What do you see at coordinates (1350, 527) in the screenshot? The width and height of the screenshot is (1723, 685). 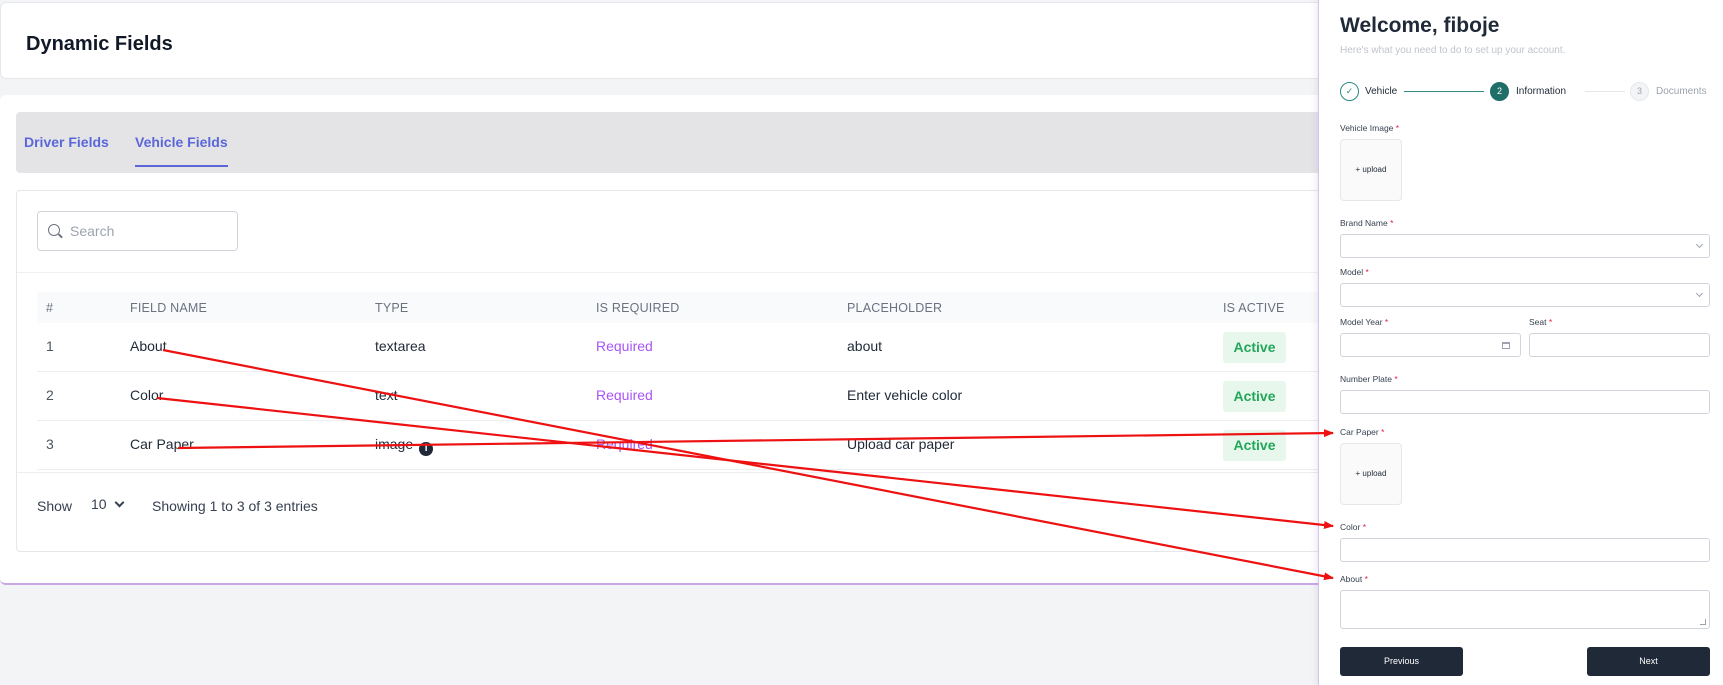 I see `label-text: Color` at bounding box center [1350, 527].